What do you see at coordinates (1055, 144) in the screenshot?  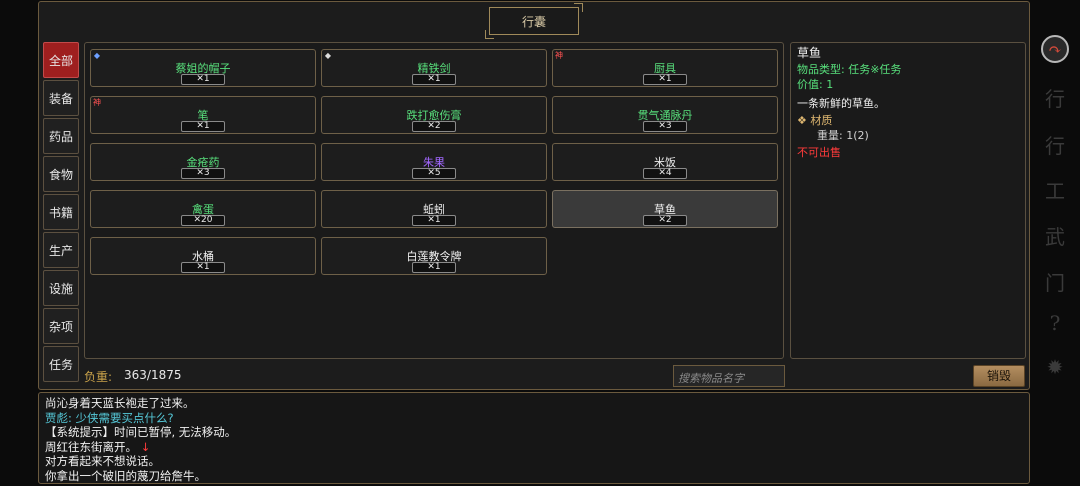 I see `bag-icon: 行` at bounding box center [1055, 144].